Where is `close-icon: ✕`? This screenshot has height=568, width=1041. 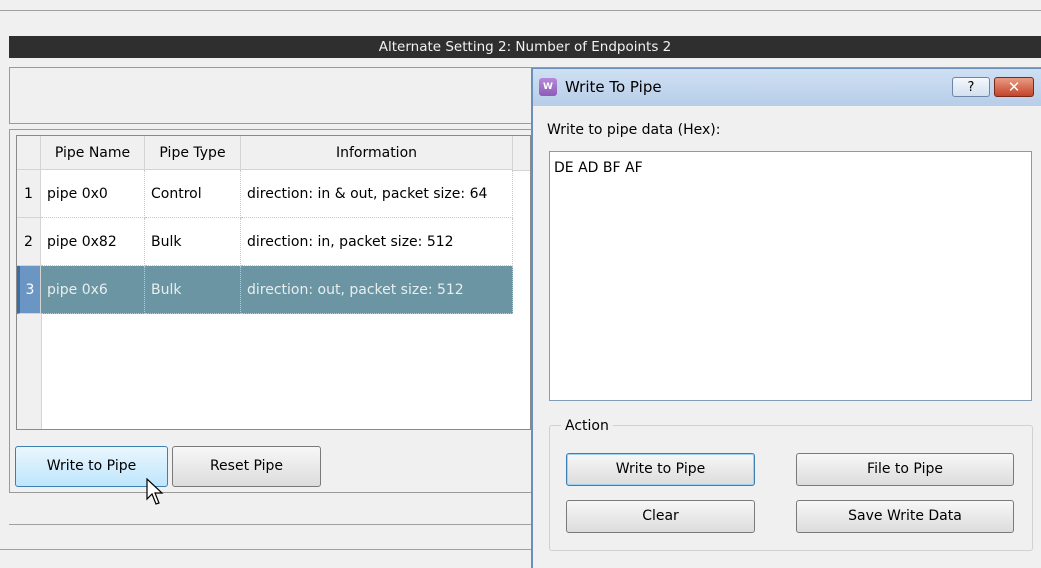 close-icon: ✕ is located at coordinates (1014, 87).